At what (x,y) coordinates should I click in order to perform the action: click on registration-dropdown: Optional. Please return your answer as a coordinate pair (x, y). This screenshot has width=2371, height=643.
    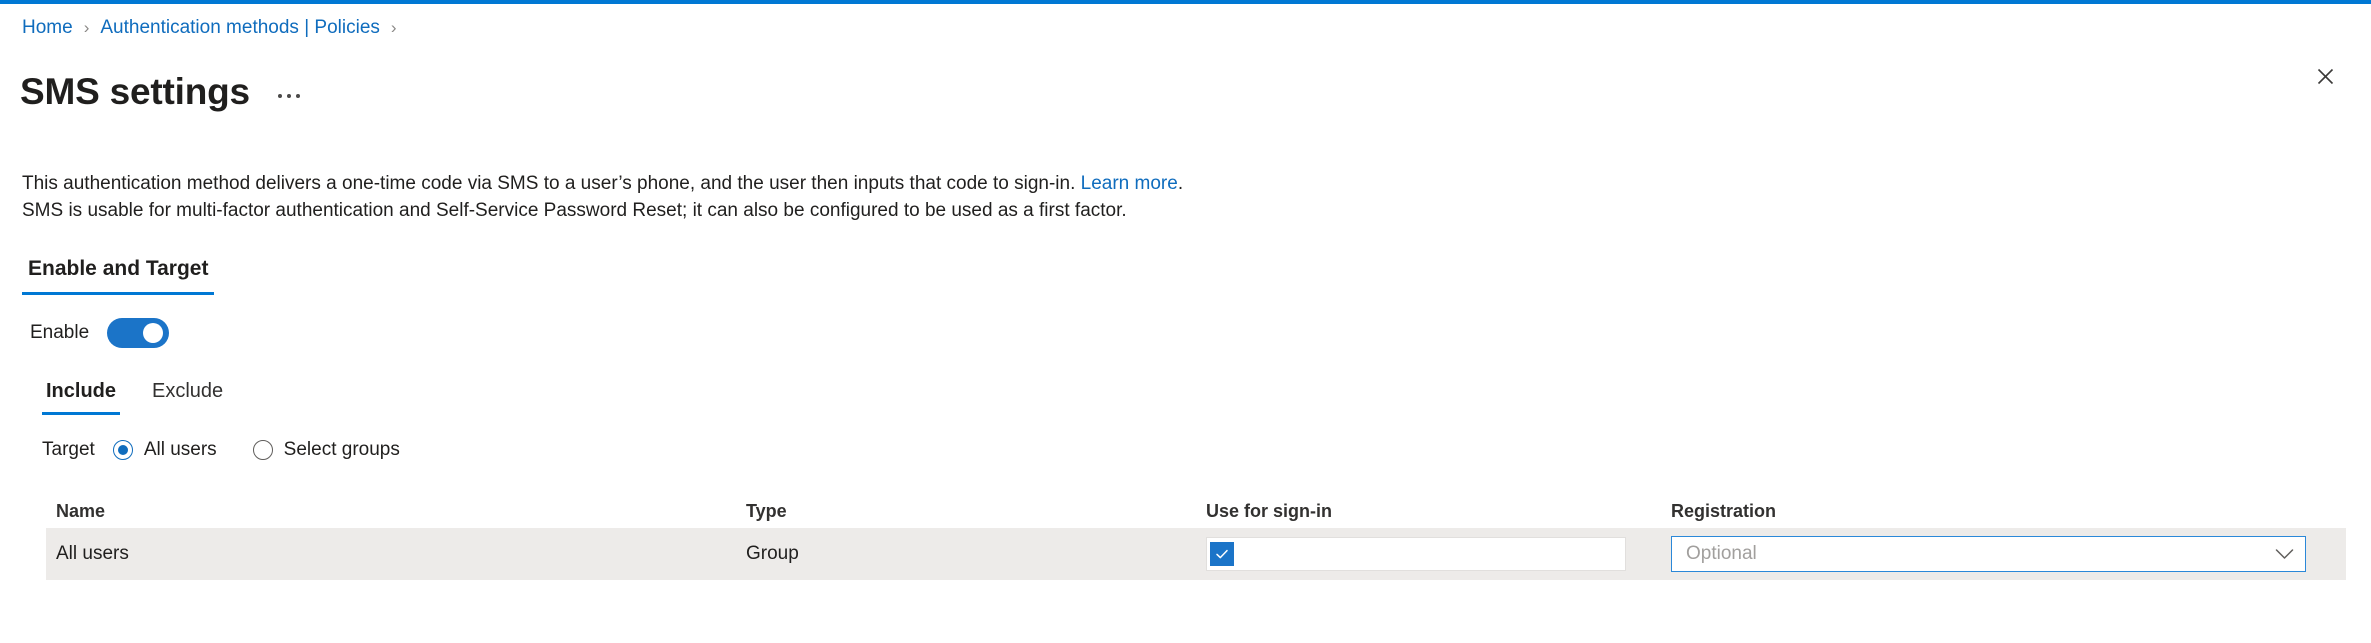
    Looking at the image, I should click on (1988, 554).